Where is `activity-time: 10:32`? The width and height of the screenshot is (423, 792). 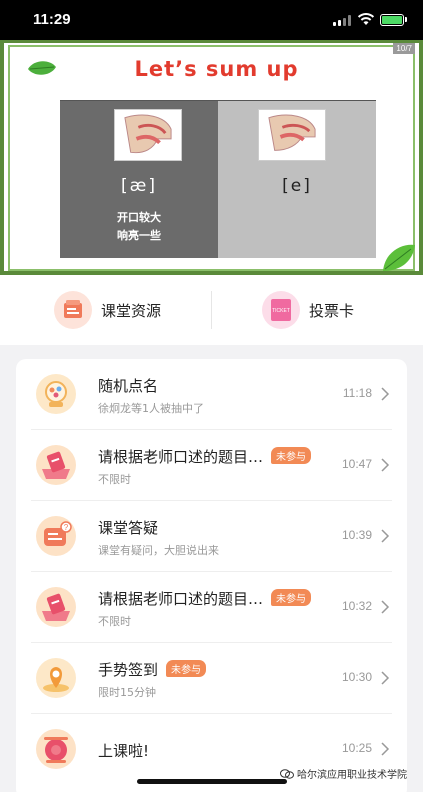
activity-time: 10:32 is located at coordinates (356, 606).